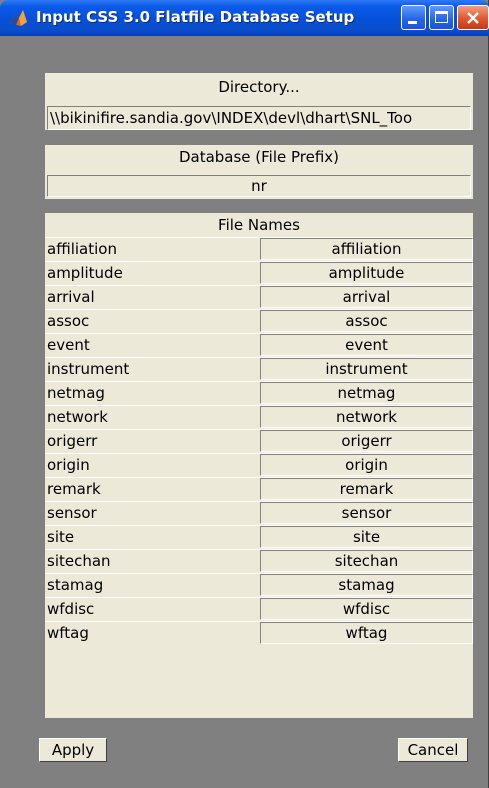 The image size is (489, 788). I want to click on file-name-label: instrument, so click(88, 369).